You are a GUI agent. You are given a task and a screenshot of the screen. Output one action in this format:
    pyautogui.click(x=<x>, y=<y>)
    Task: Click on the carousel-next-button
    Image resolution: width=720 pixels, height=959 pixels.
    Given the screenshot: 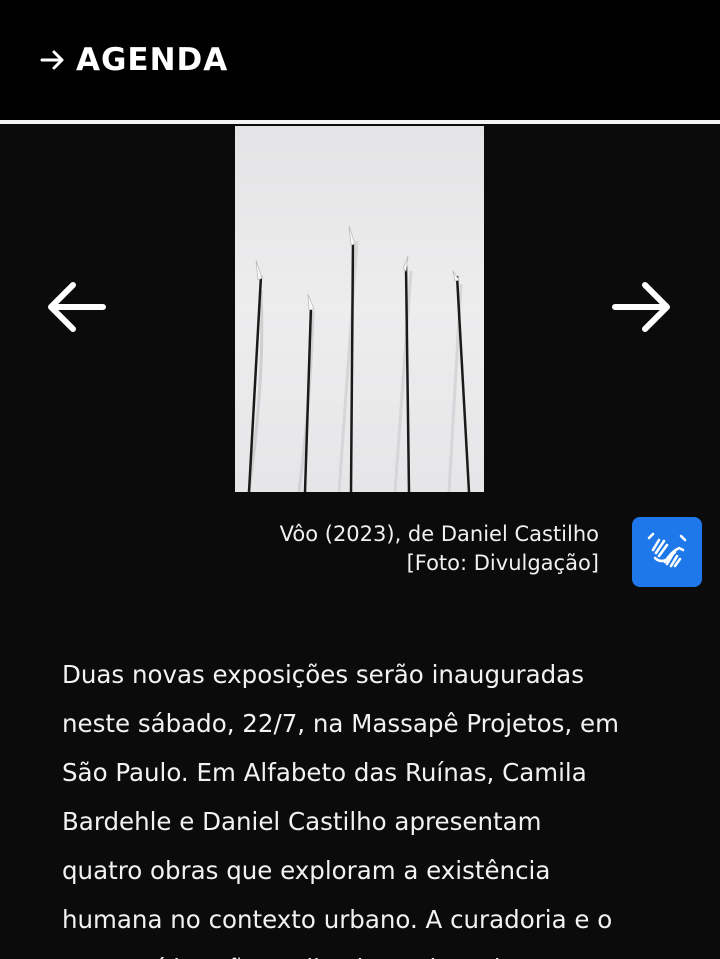 What is the action you would take?
    pyautogui.click(x=643, y=309)
    